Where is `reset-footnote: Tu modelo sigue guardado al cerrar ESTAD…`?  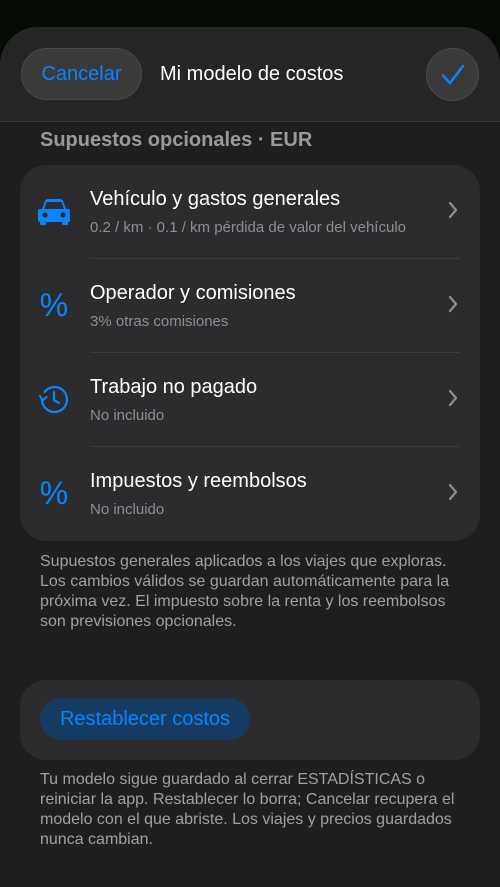
reset-footnote: Tu modelo sigue guardado al cerrar ESTAD… is located at coordinates (247, 809).